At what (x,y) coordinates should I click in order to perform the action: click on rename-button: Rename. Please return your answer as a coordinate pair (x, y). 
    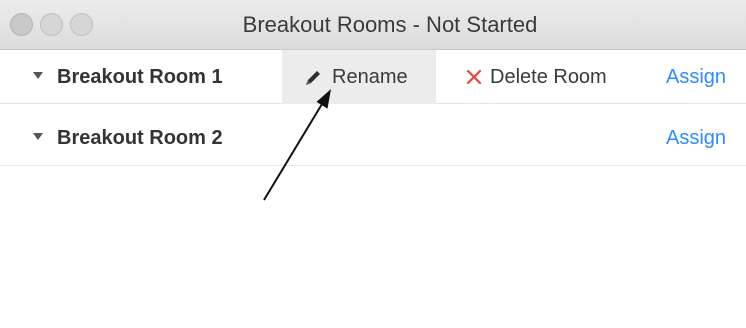
    Looking at the image, I should click on (359, 77).